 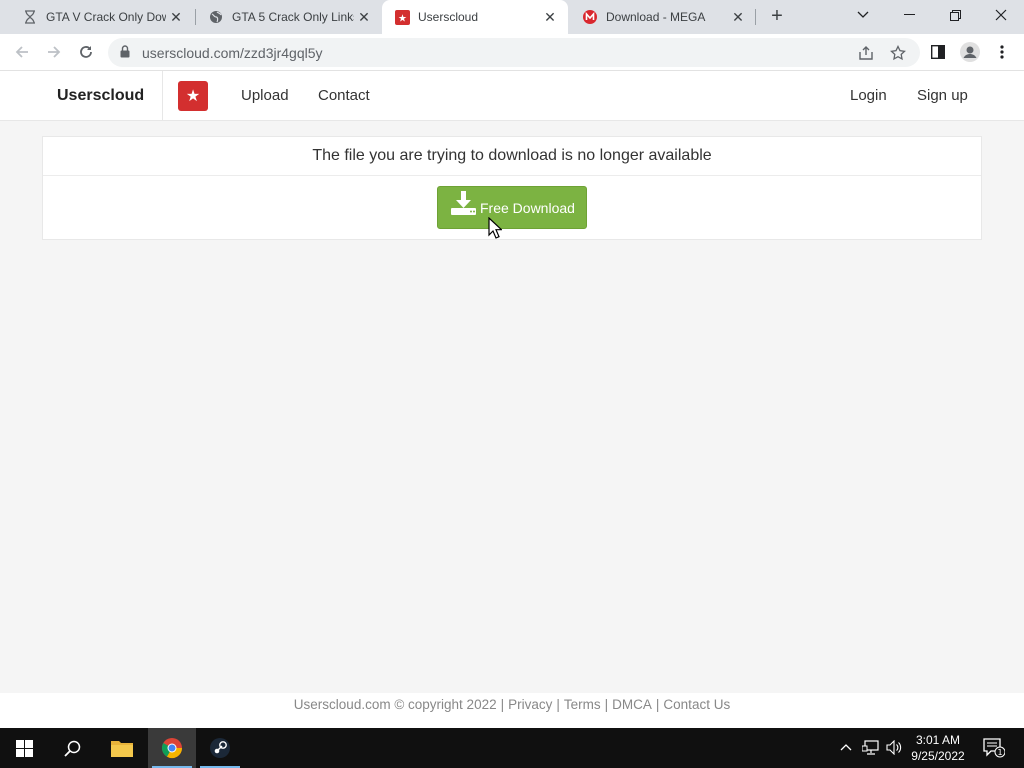 I want to click on tab-divider, so click(x=755, y=17).